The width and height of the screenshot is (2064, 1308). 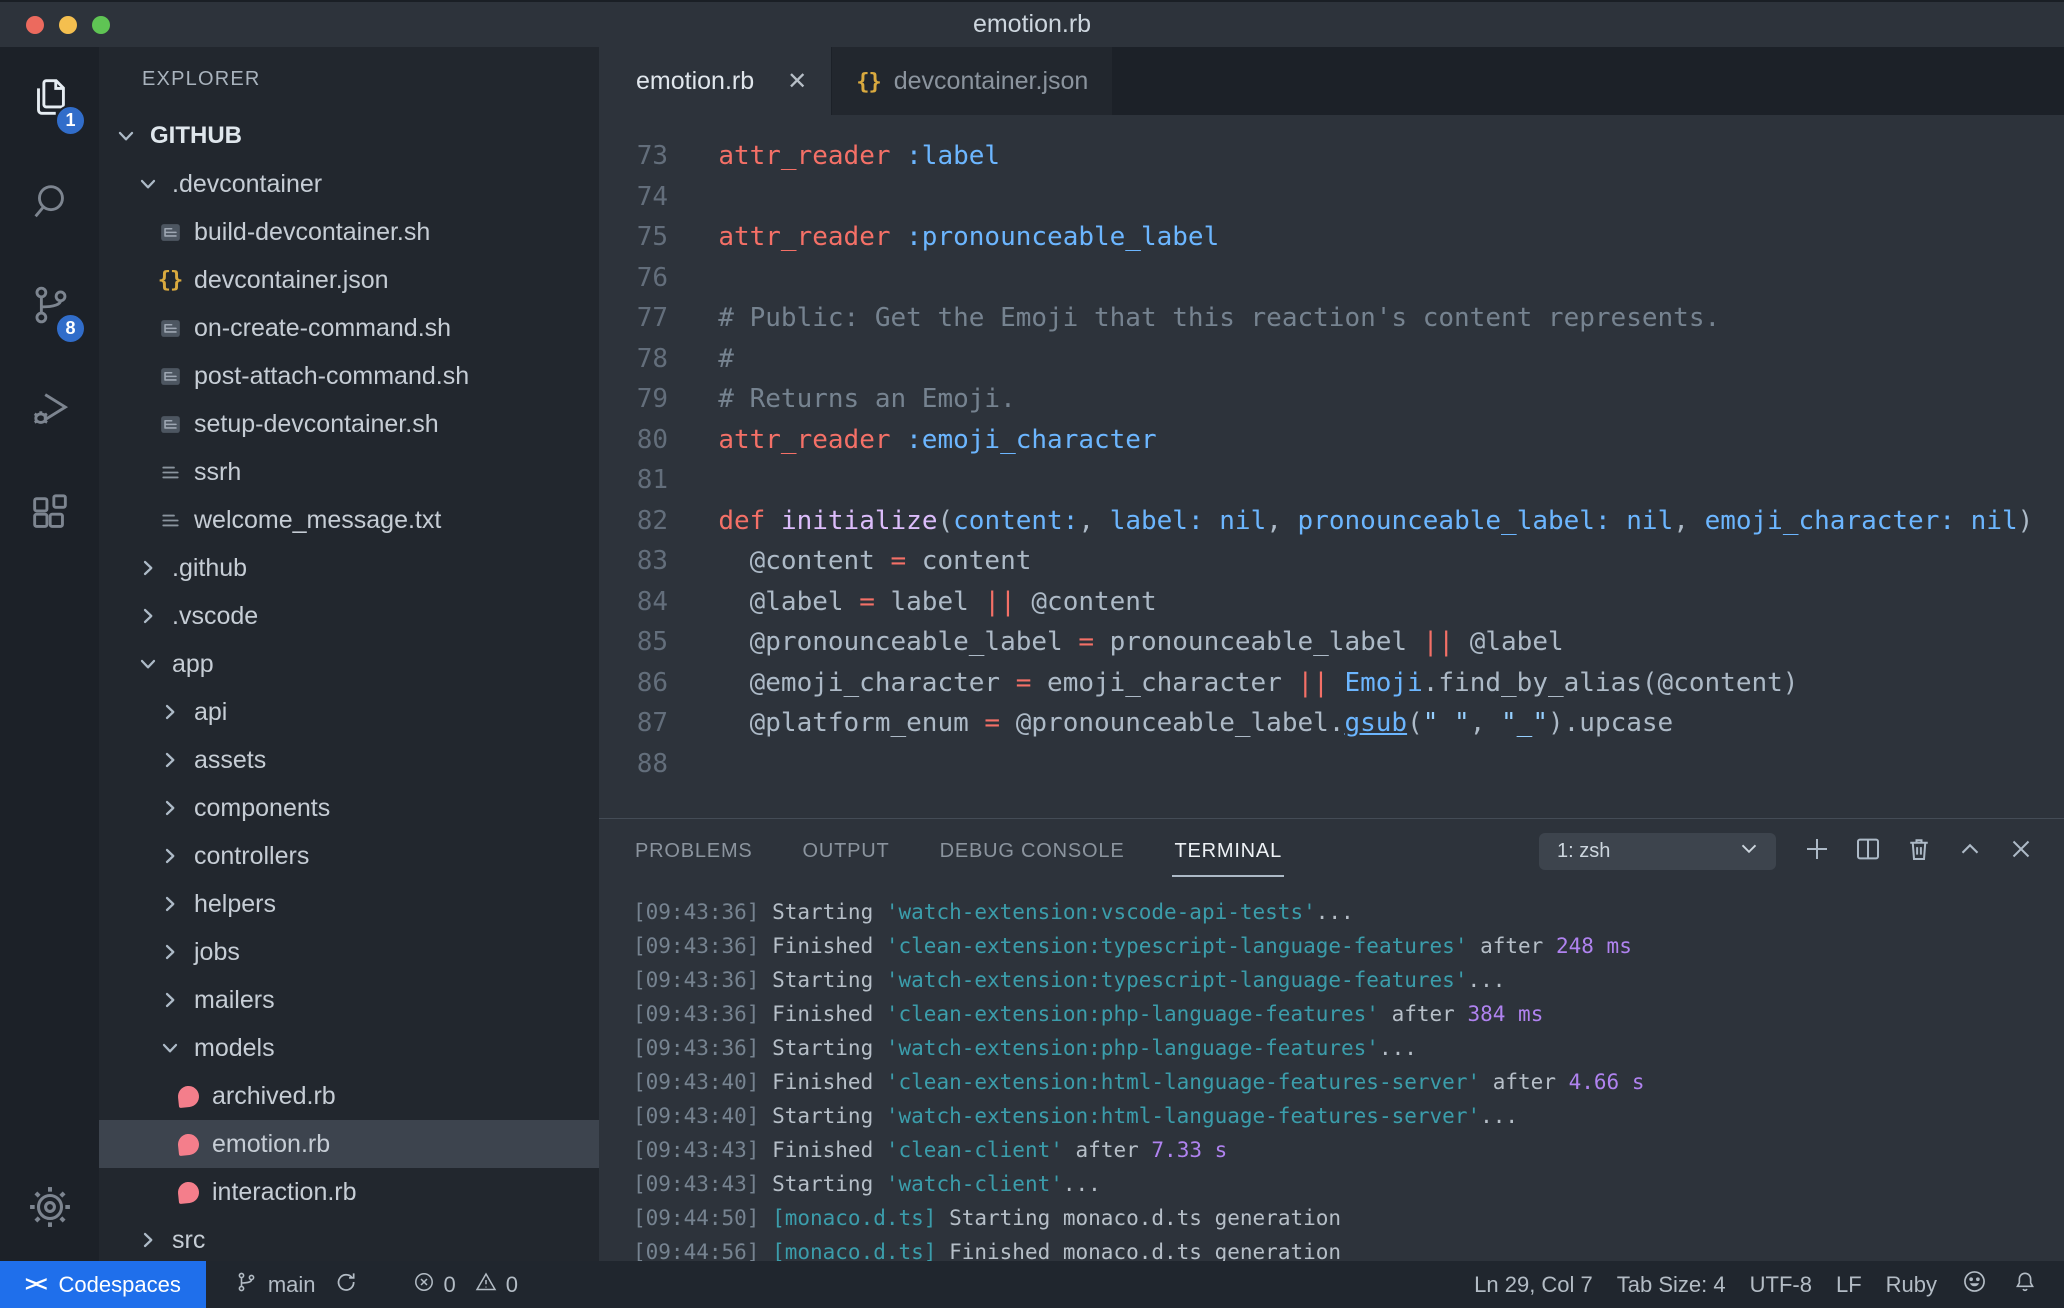 What do you see at coordinates (1781, 1285) in the screenshot?
I see `encoding: UTF-8` at bounding box center [1781, 1285].